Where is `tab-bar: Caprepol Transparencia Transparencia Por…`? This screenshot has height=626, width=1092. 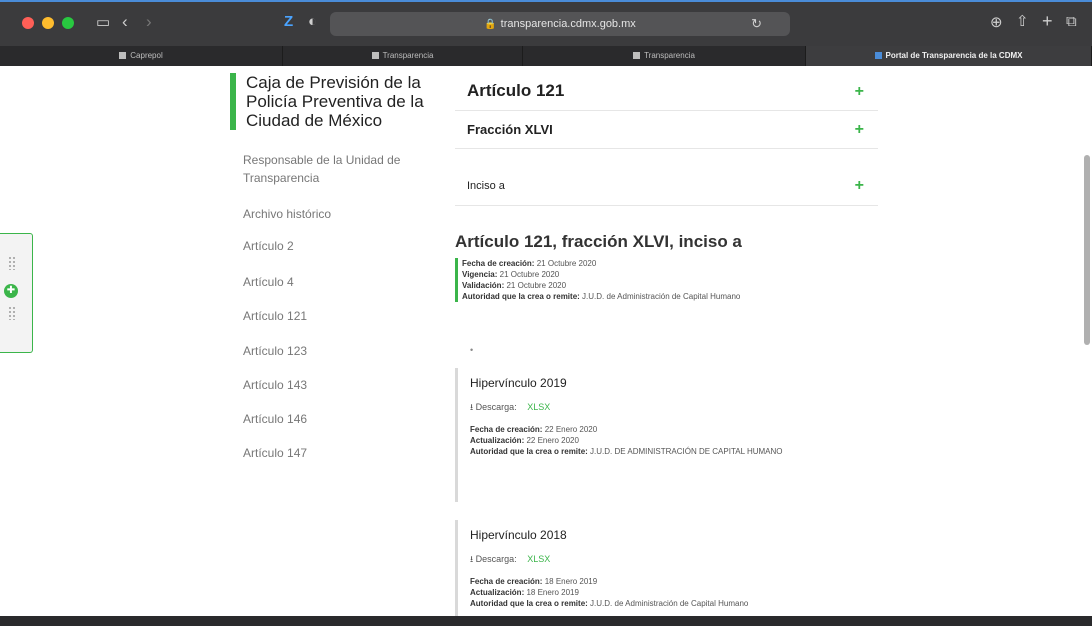 tab-bar: Caprepol Transparencia Transparencia Por… is located at coordinates (546, 56).